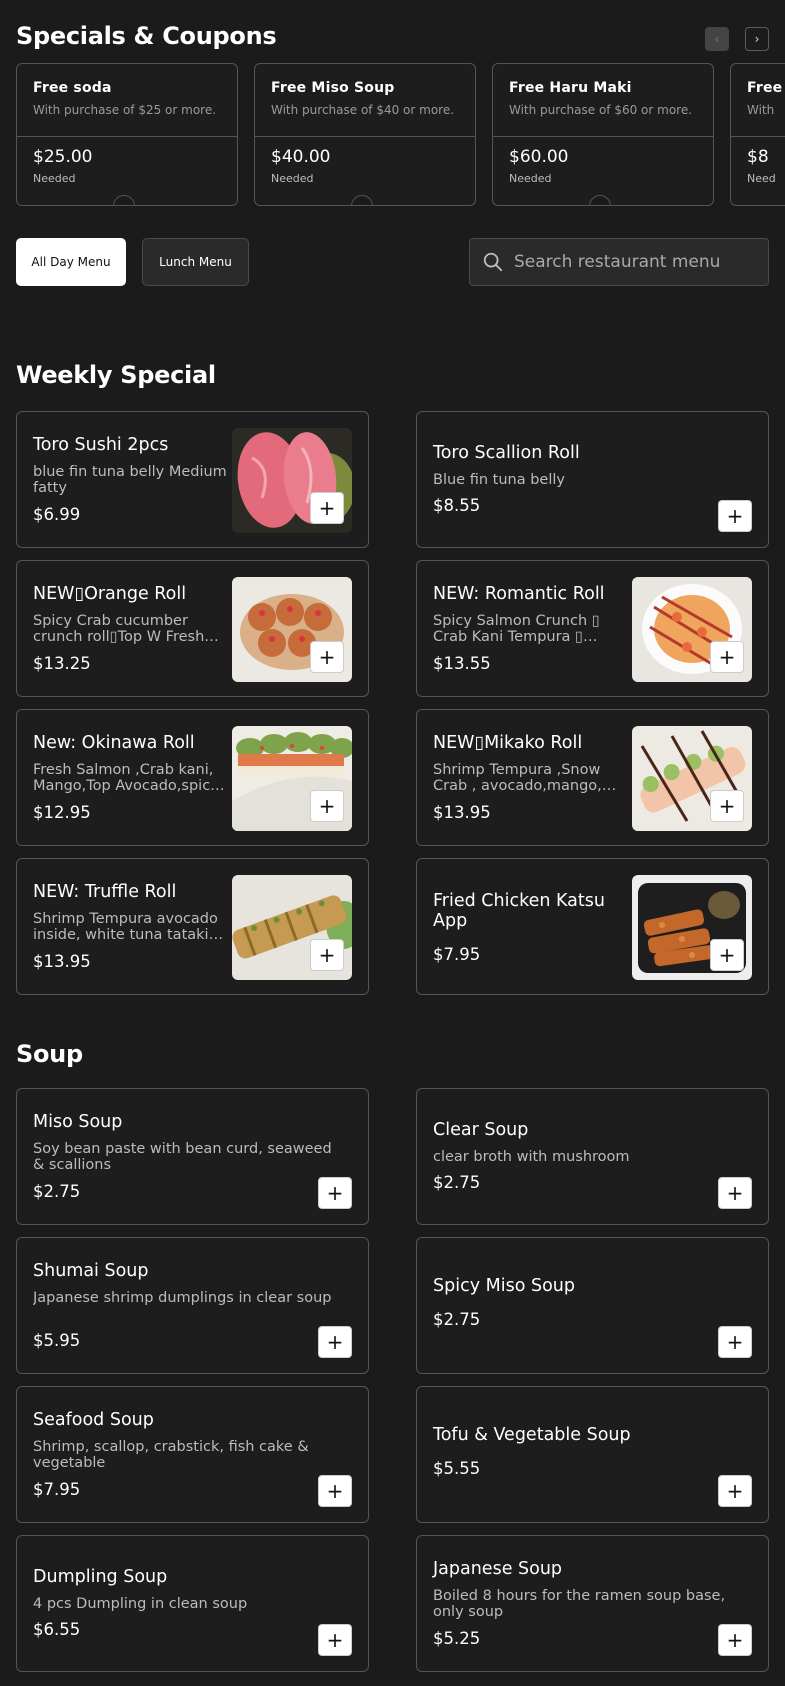 The width and height of the screenshot is (785, 1686). I want to click on chevron-left-icon: ‹, so click(717, 39).